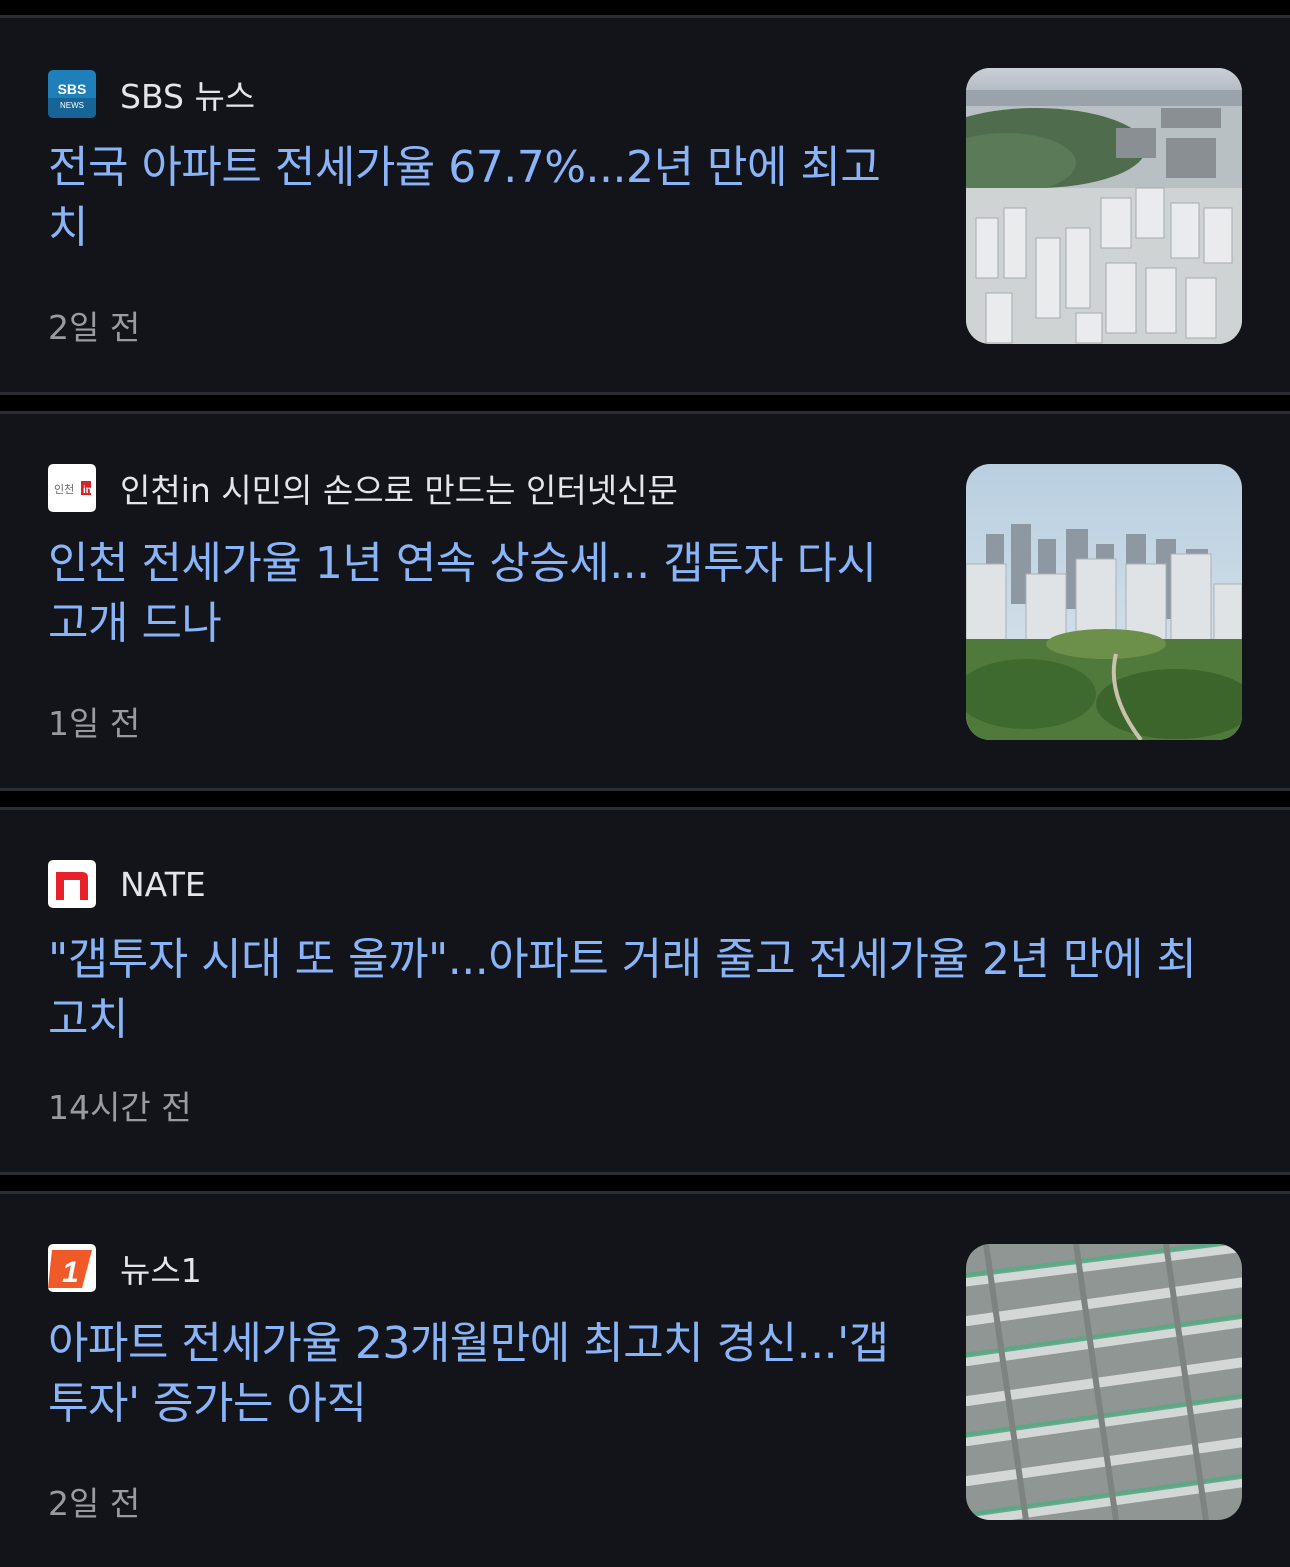  Describe the element at coordinates (72, 89) in the screenshot. I see `svg-text: SBS` at that location.